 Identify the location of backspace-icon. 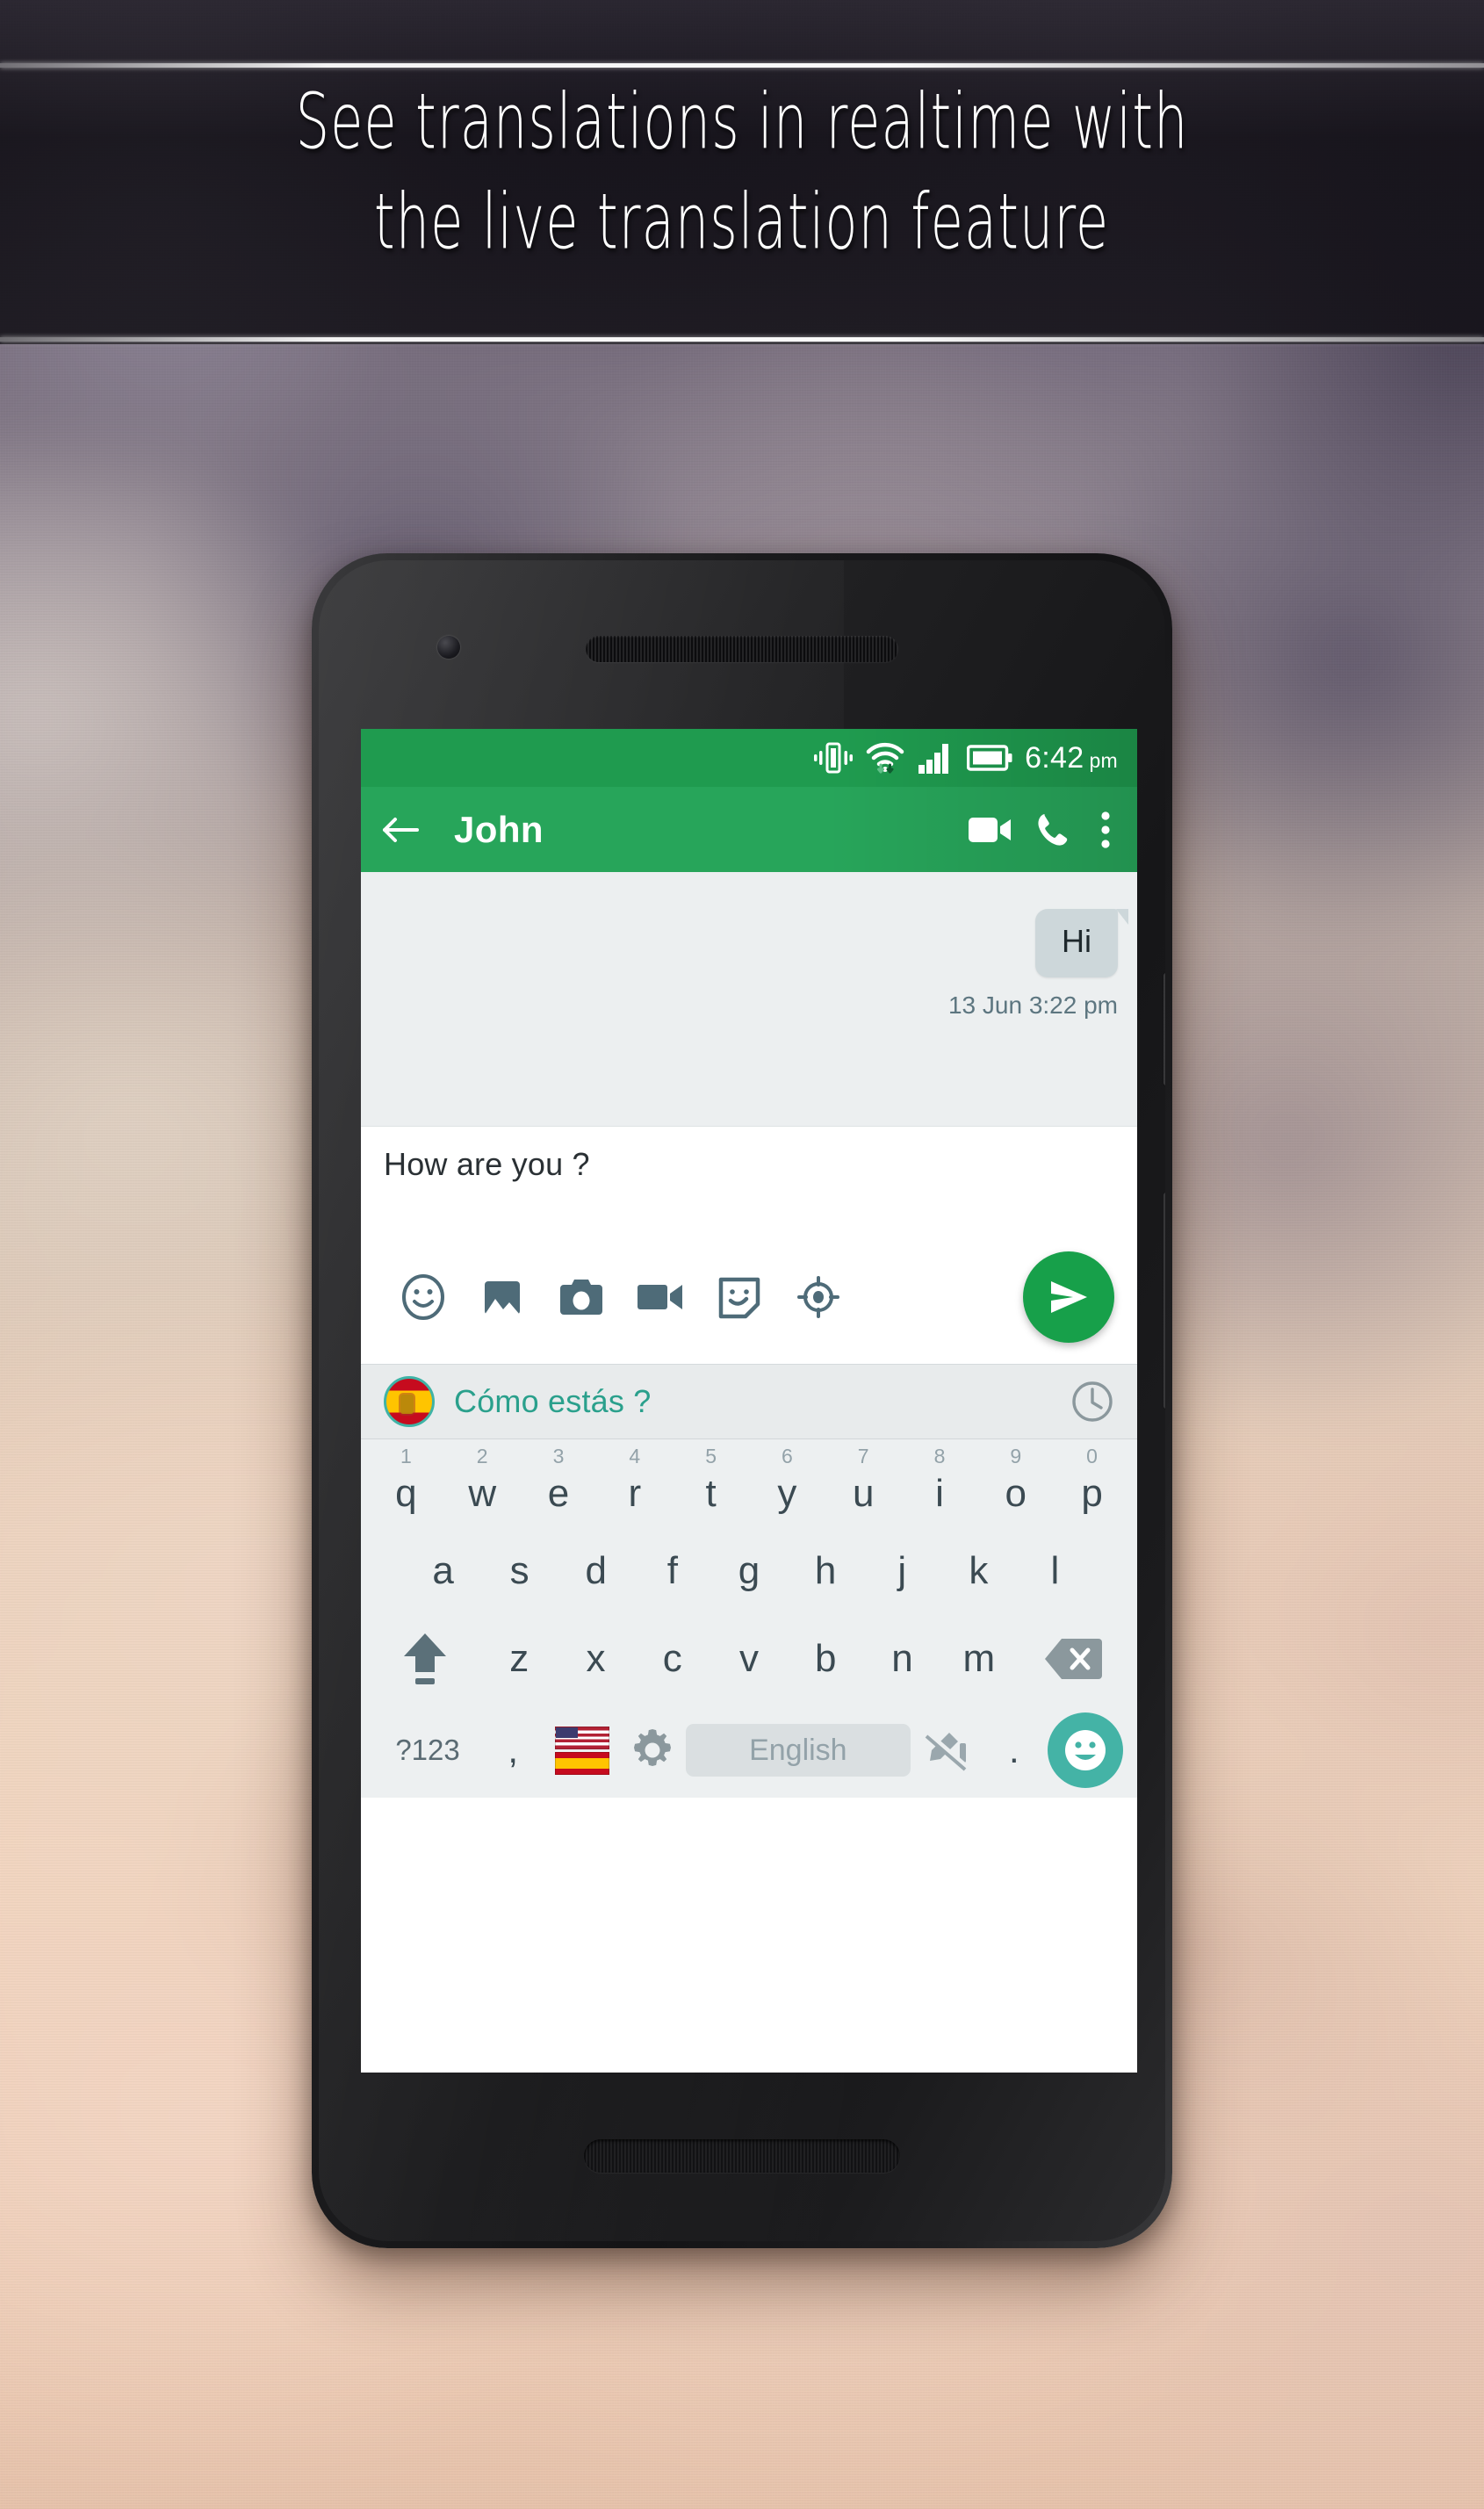
(1072, 1659).